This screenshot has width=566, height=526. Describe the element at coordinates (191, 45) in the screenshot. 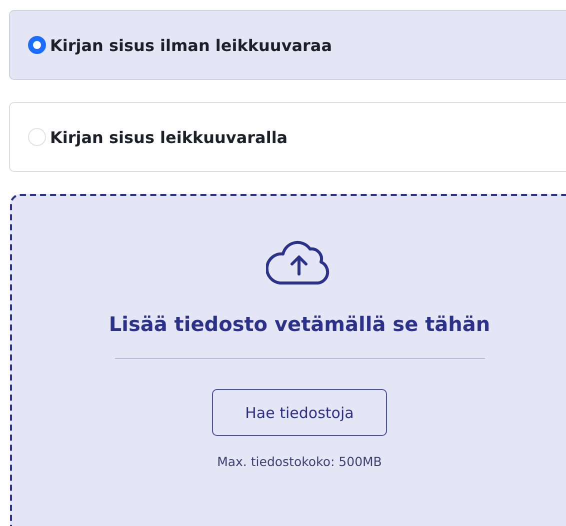

I see `option-label: Kirjan sisus ilman leikkuuvaraa` at that location.